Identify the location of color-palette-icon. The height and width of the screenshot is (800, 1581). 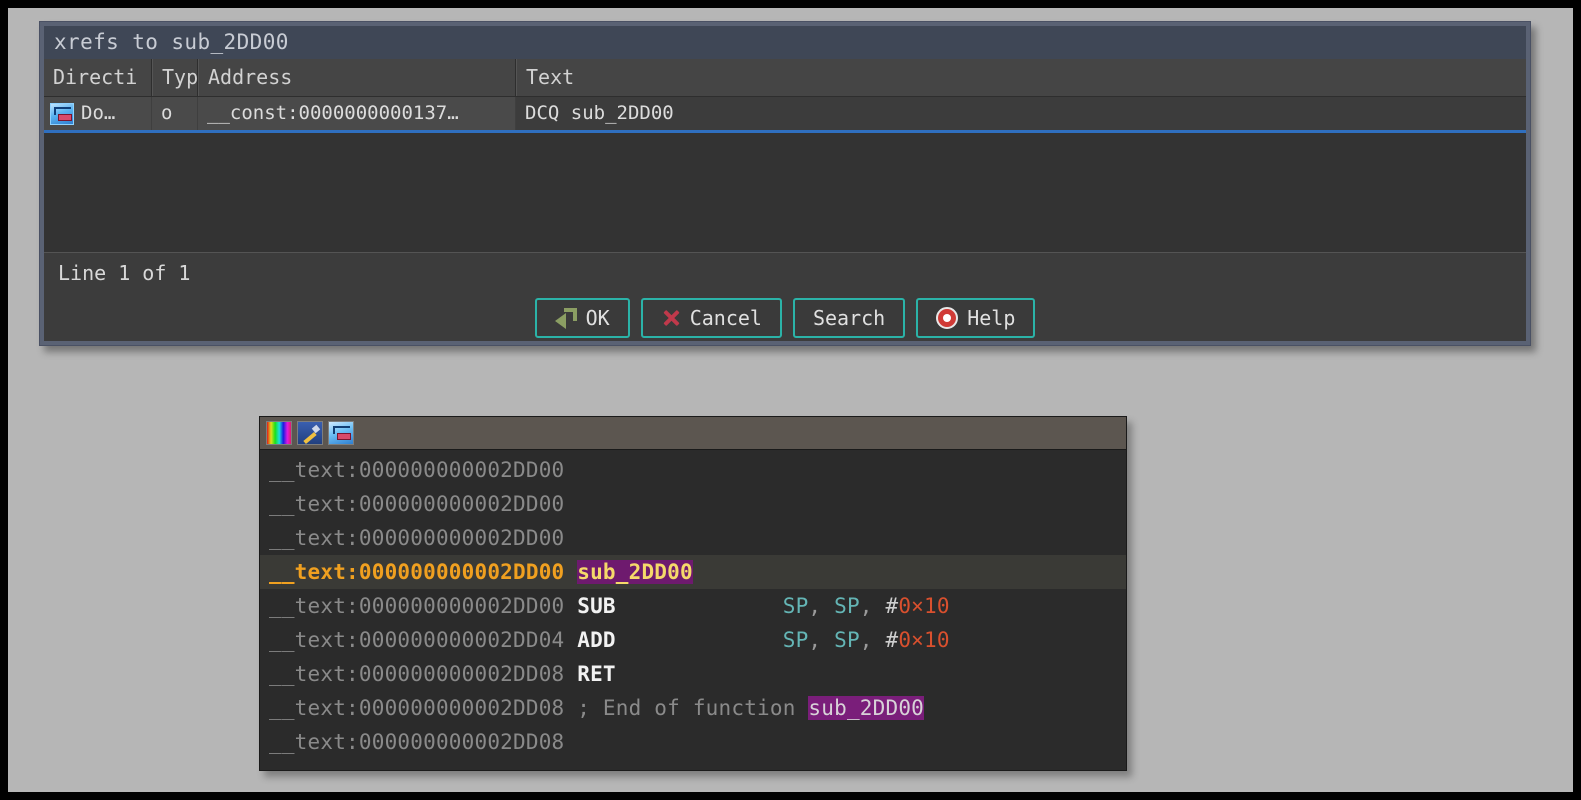
(279, 433).